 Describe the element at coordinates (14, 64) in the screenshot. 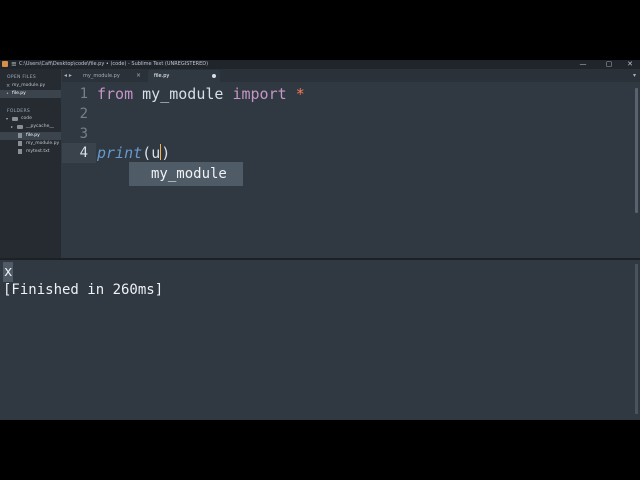

I see `menu-icon: ≡` at that location.